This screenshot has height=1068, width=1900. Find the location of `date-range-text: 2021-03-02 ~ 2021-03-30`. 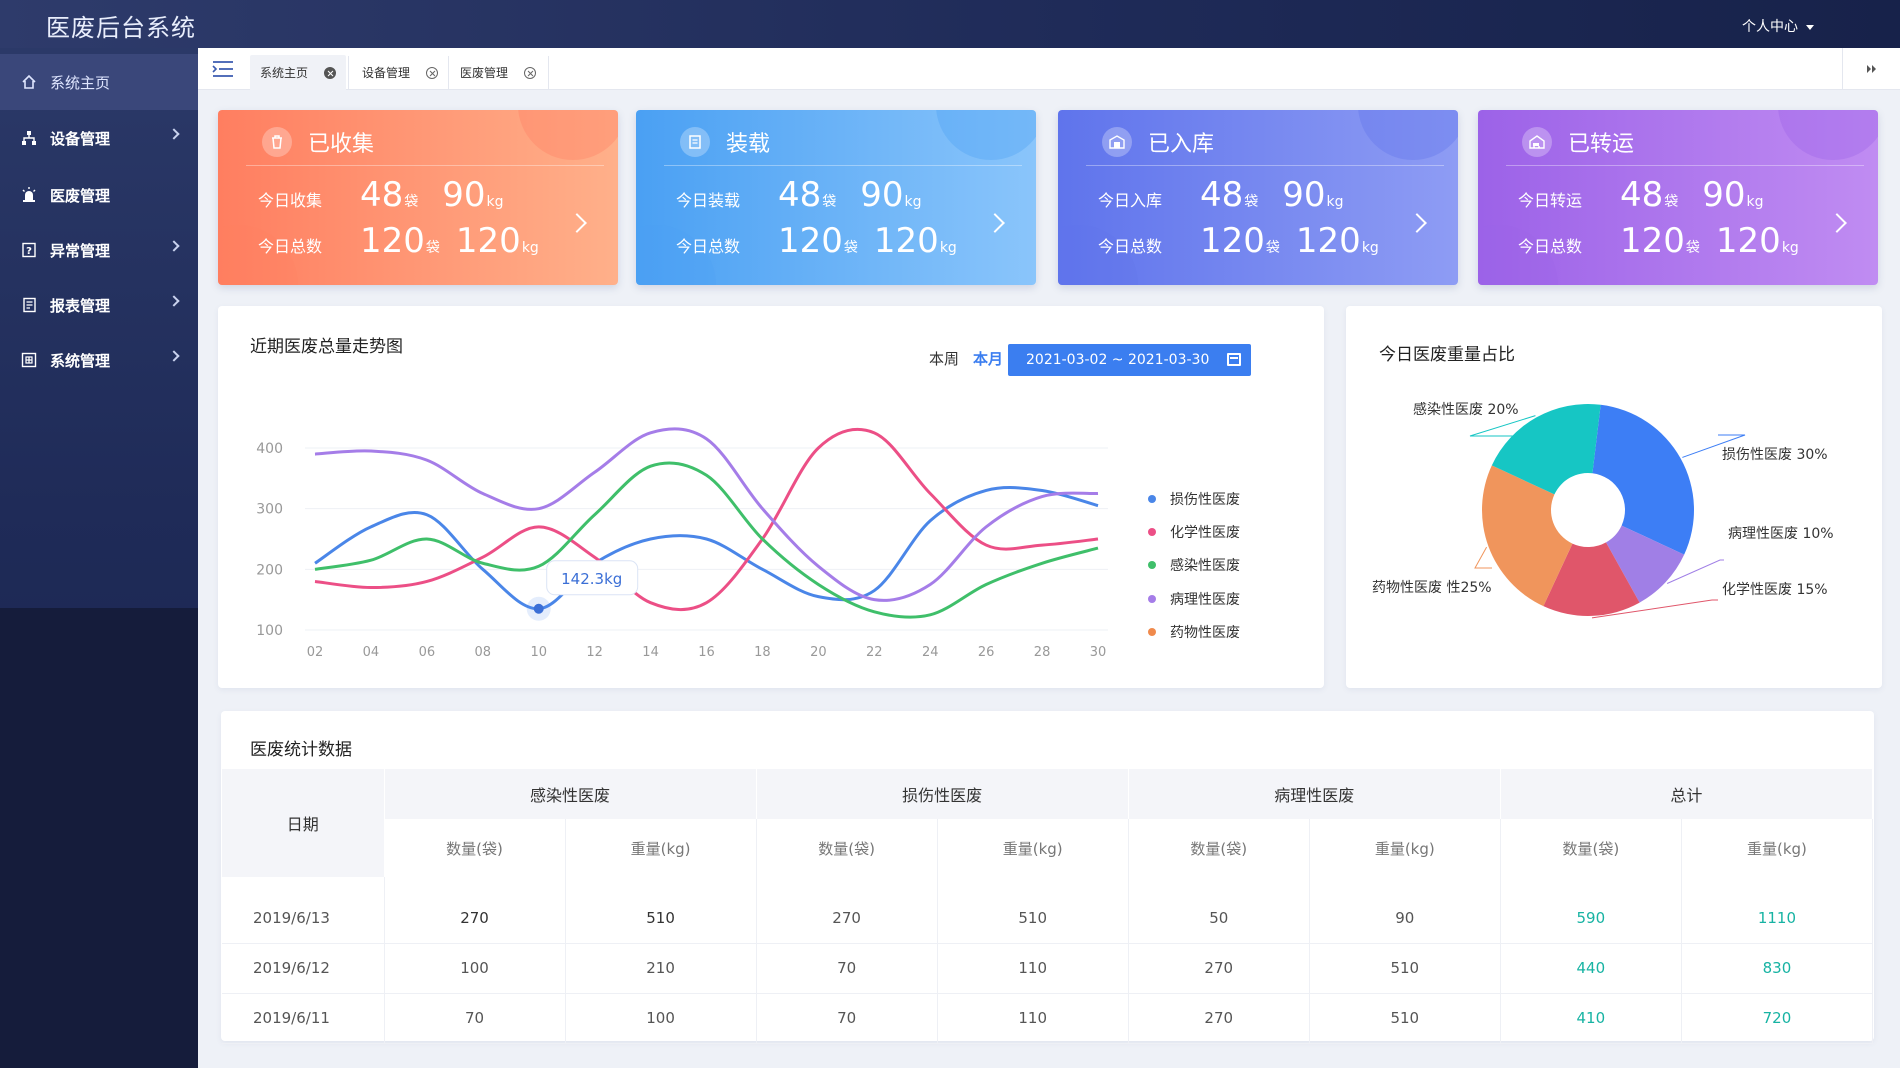

date-range-text: 2021-03-02 ~ 2021-03-30 is located at coordinates (1118, 360).